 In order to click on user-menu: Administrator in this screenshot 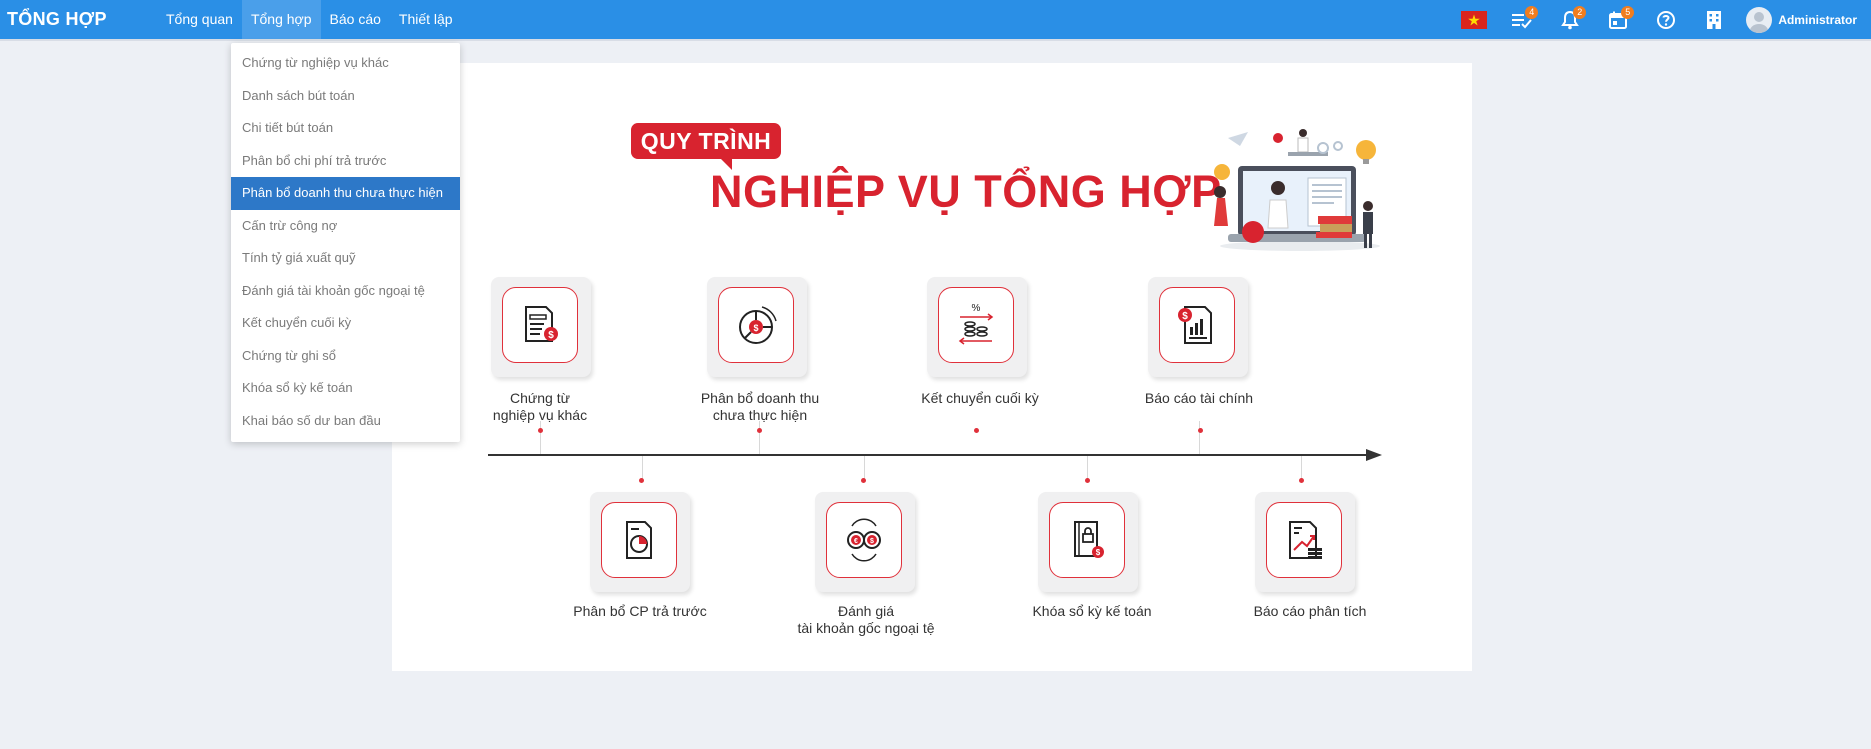, I will do `click(1801, 19)`.